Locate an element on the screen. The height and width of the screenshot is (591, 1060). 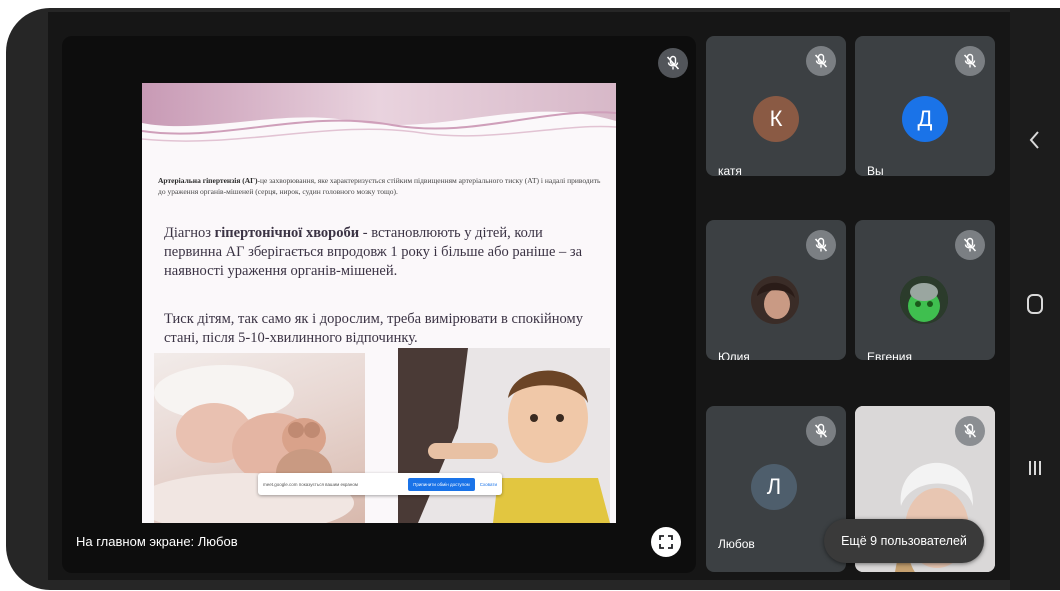
recents-button is located at coordinates (1035, 468).